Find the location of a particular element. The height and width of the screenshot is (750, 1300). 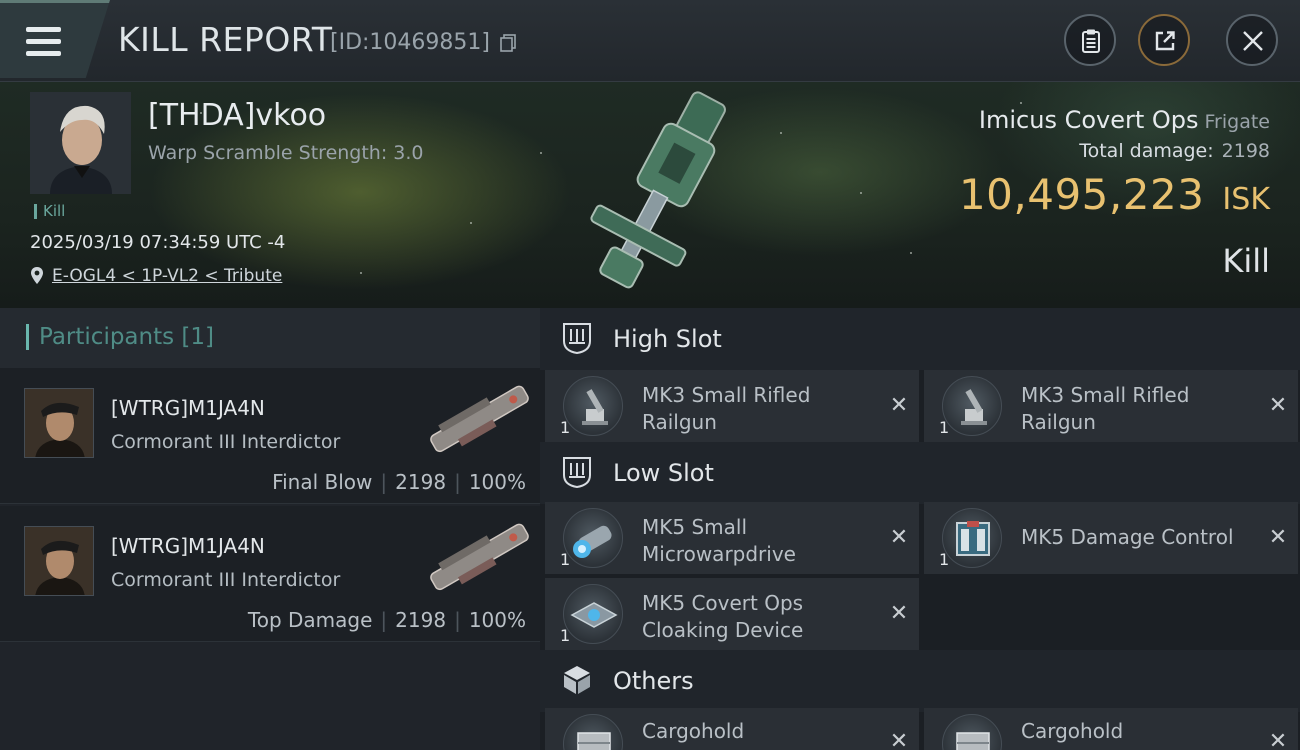

module-item: 1 MK5 Damage Control ✕ is located at coordinates (1111, 538).